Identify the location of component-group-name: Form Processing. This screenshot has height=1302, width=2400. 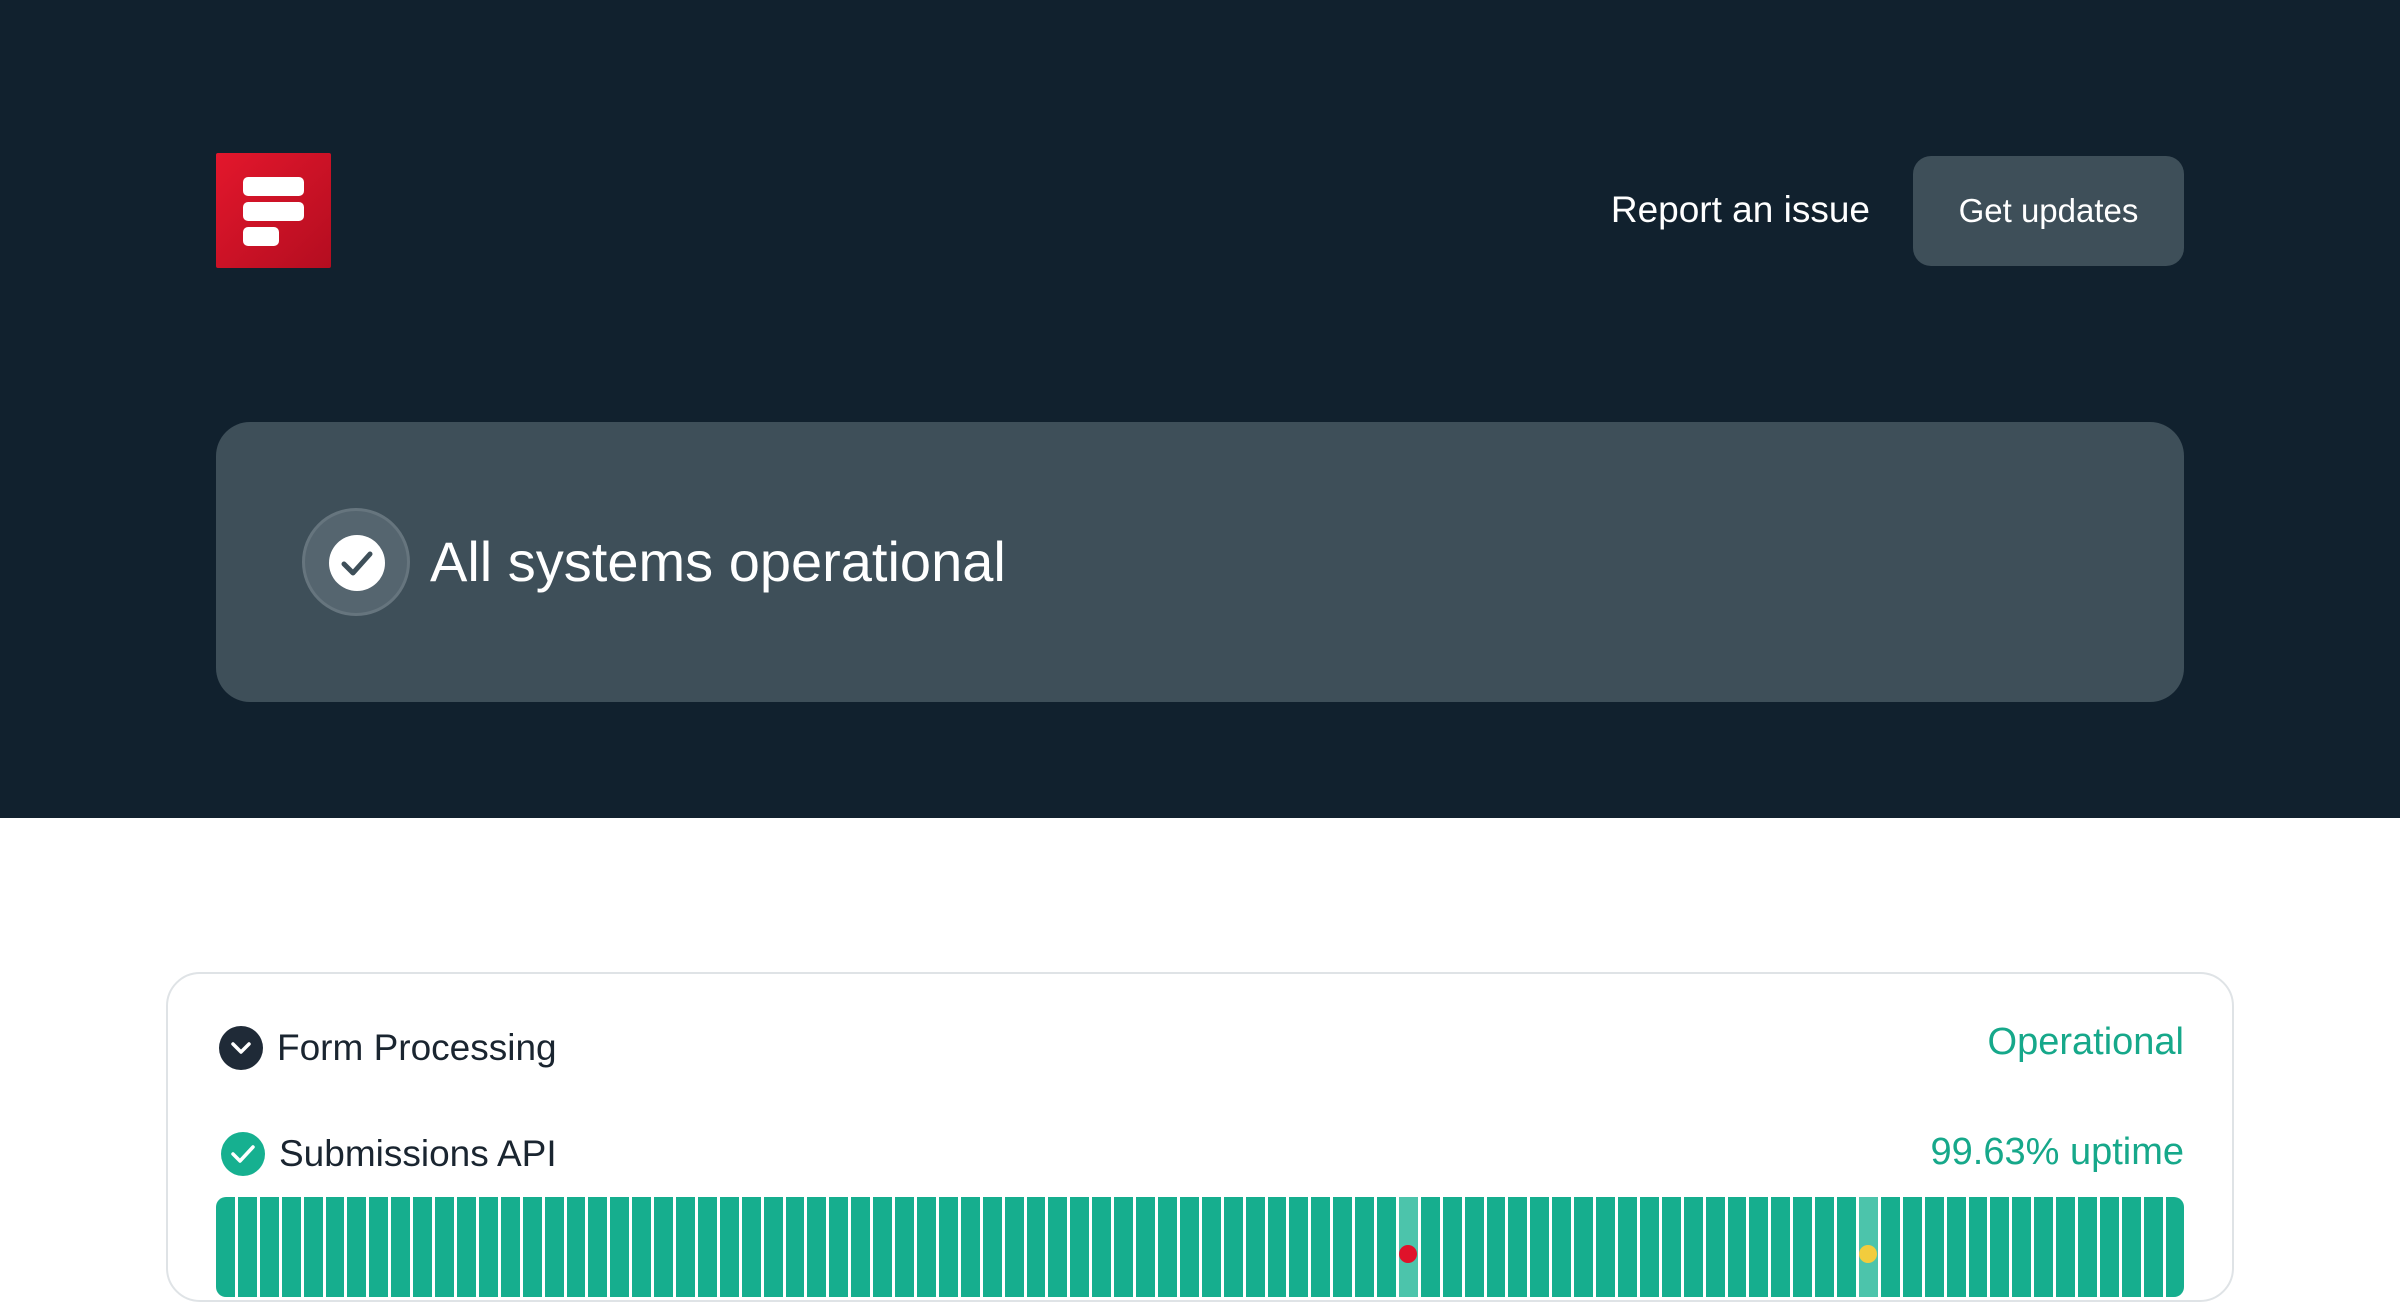
(417, 1048).